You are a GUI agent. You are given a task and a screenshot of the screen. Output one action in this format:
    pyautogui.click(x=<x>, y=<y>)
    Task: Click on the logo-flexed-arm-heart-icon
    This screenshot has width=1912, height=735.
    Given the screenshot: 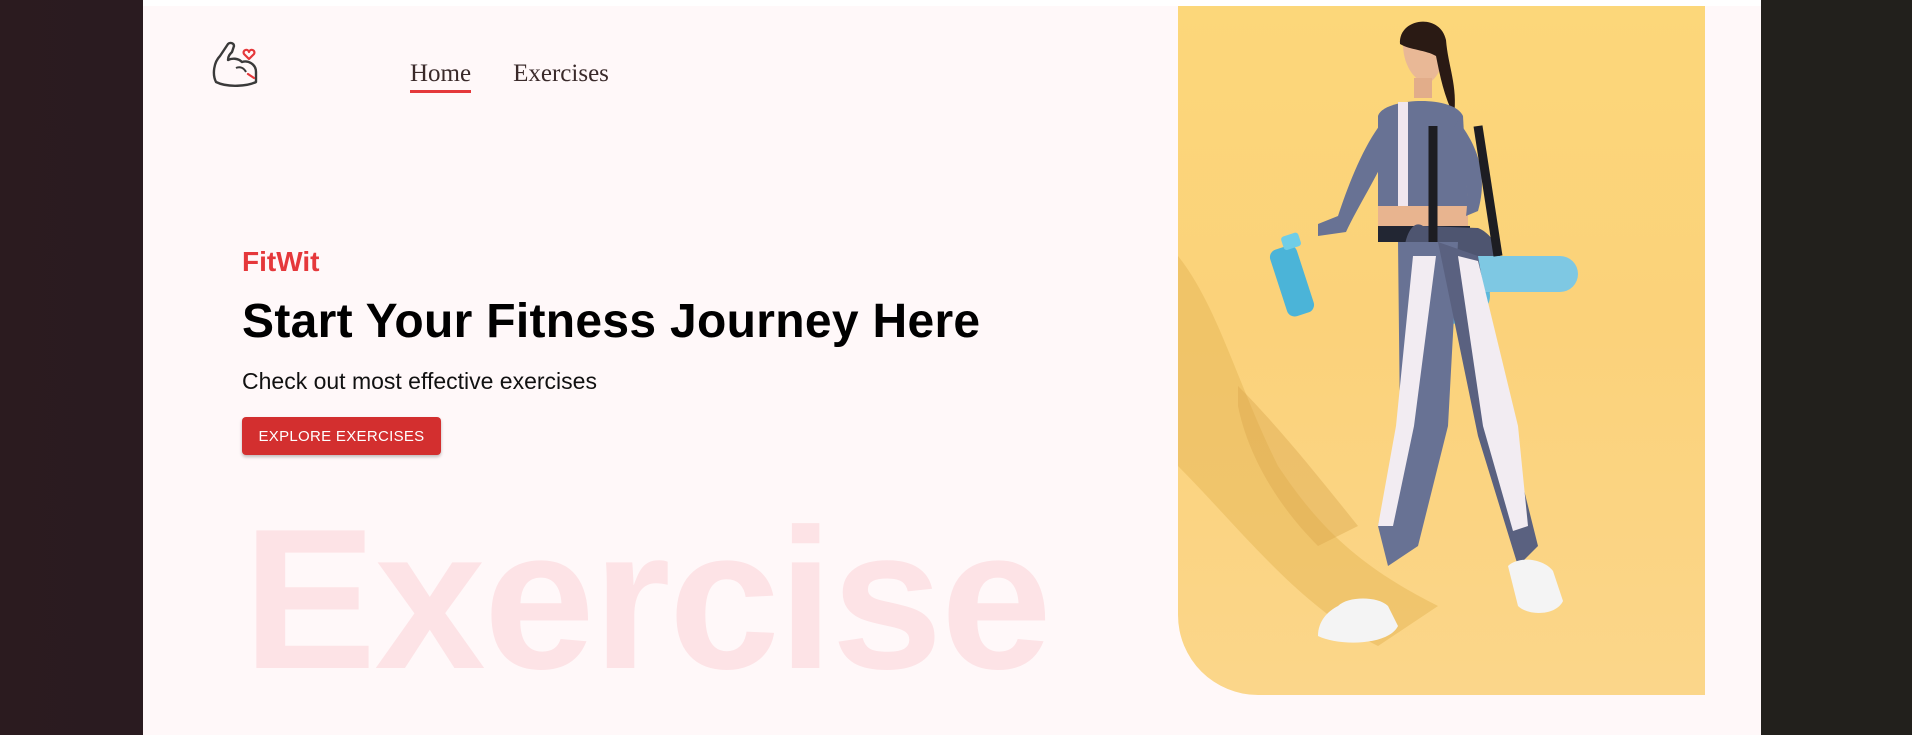 What is the action you would take?
    pyautogui.click(x=236, y=66)
    